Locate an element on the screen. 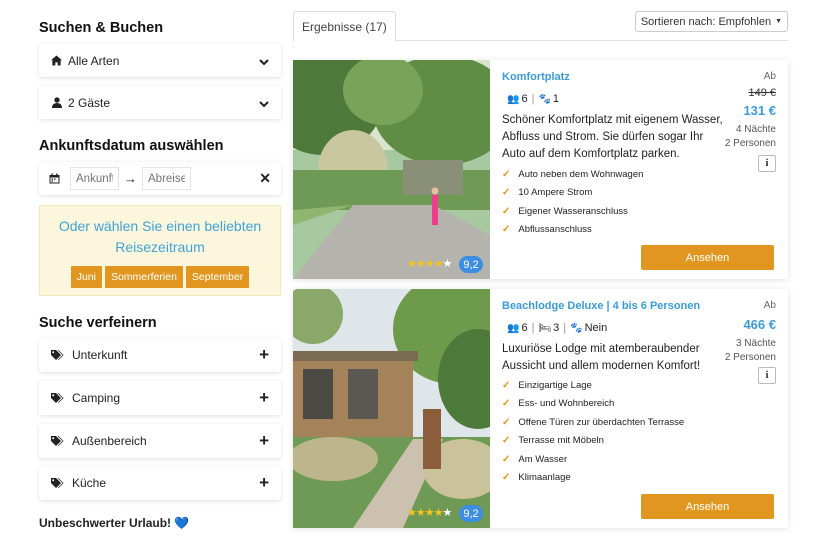  bedrooms-count: 3 is located at coordinates (556, 328).